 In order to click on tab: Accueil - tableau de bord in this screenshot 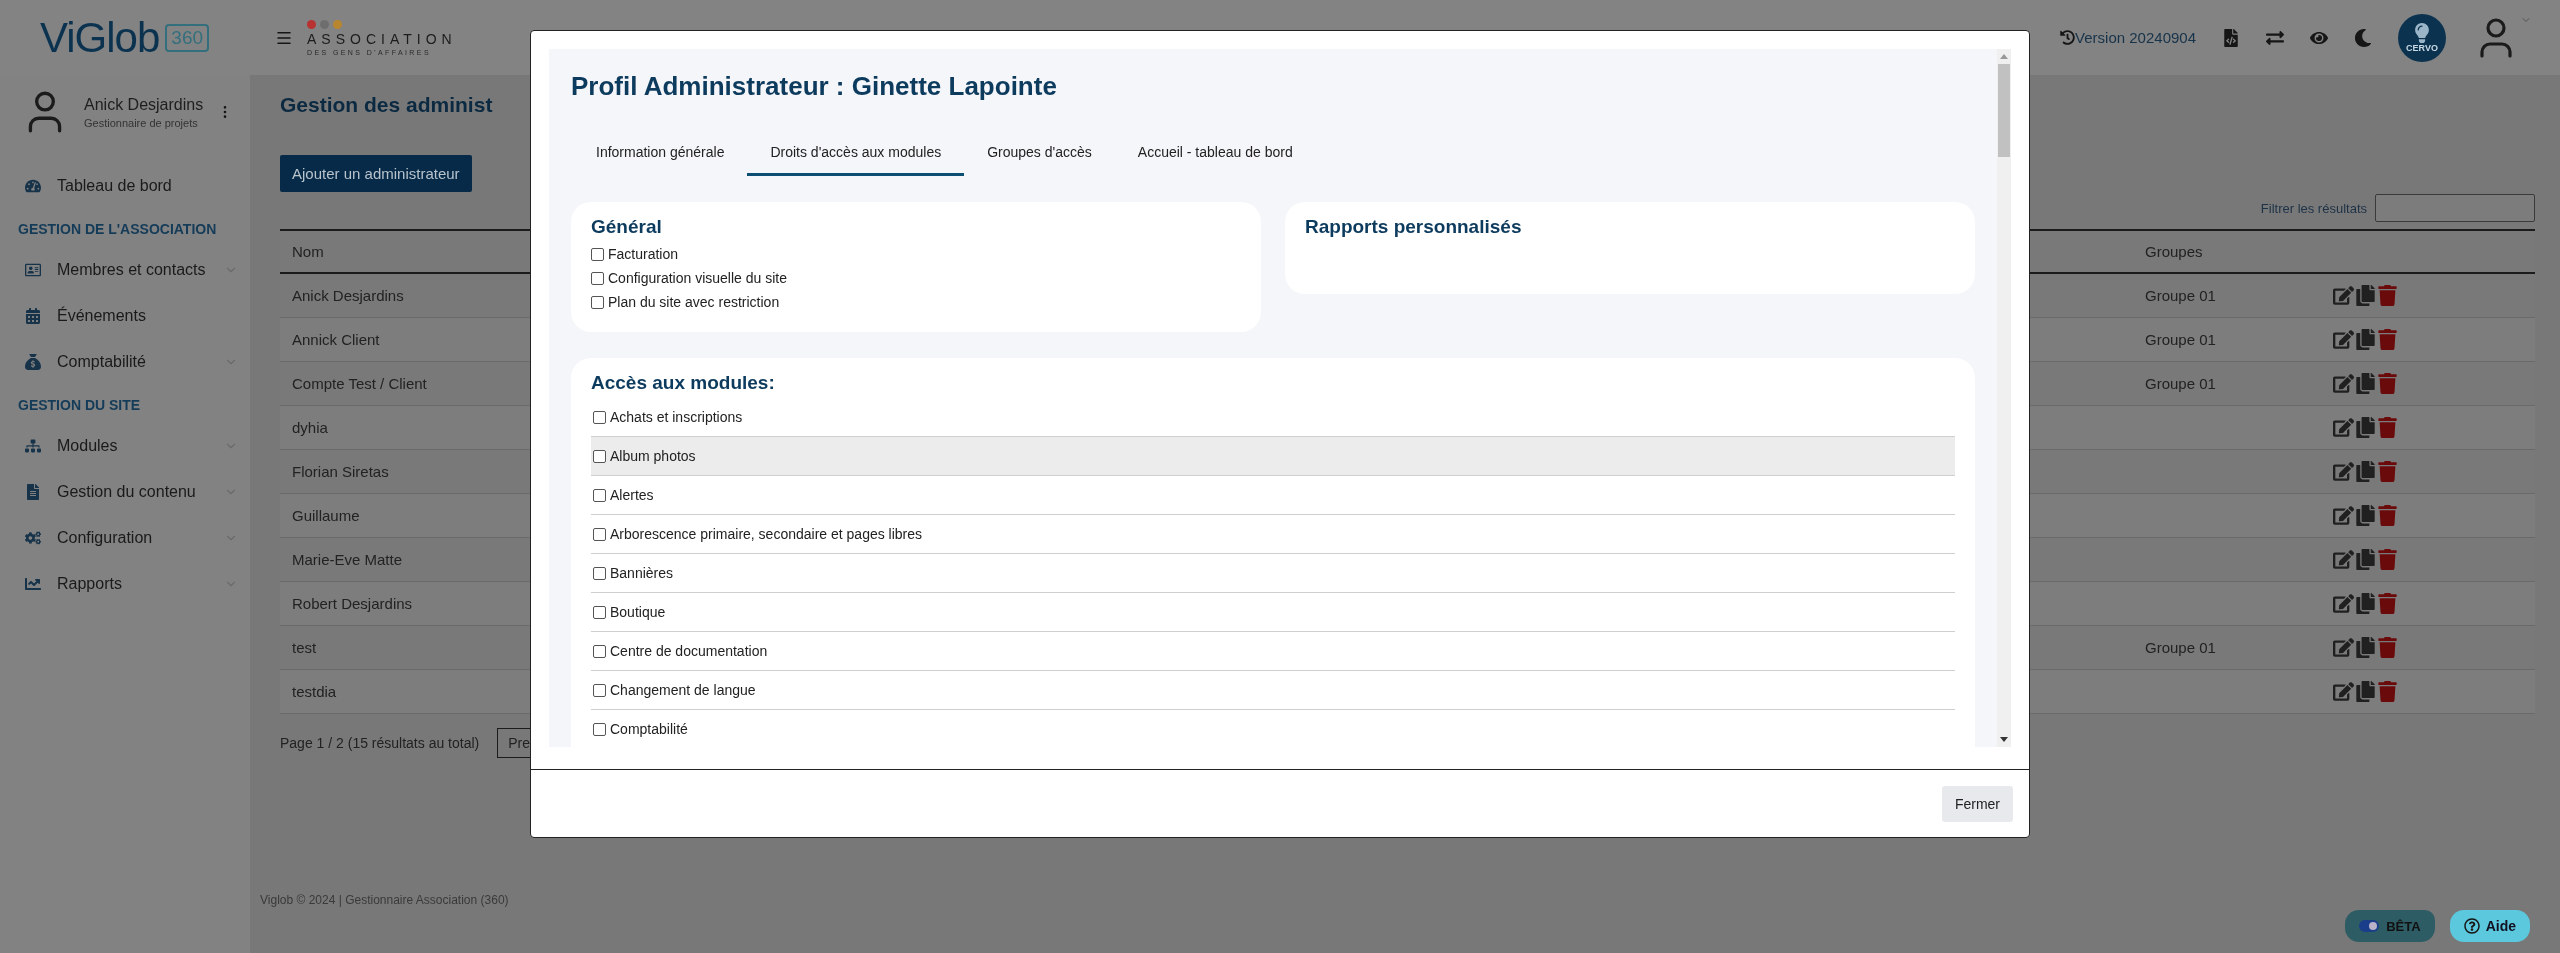, I will do `click(1215, 154)`.